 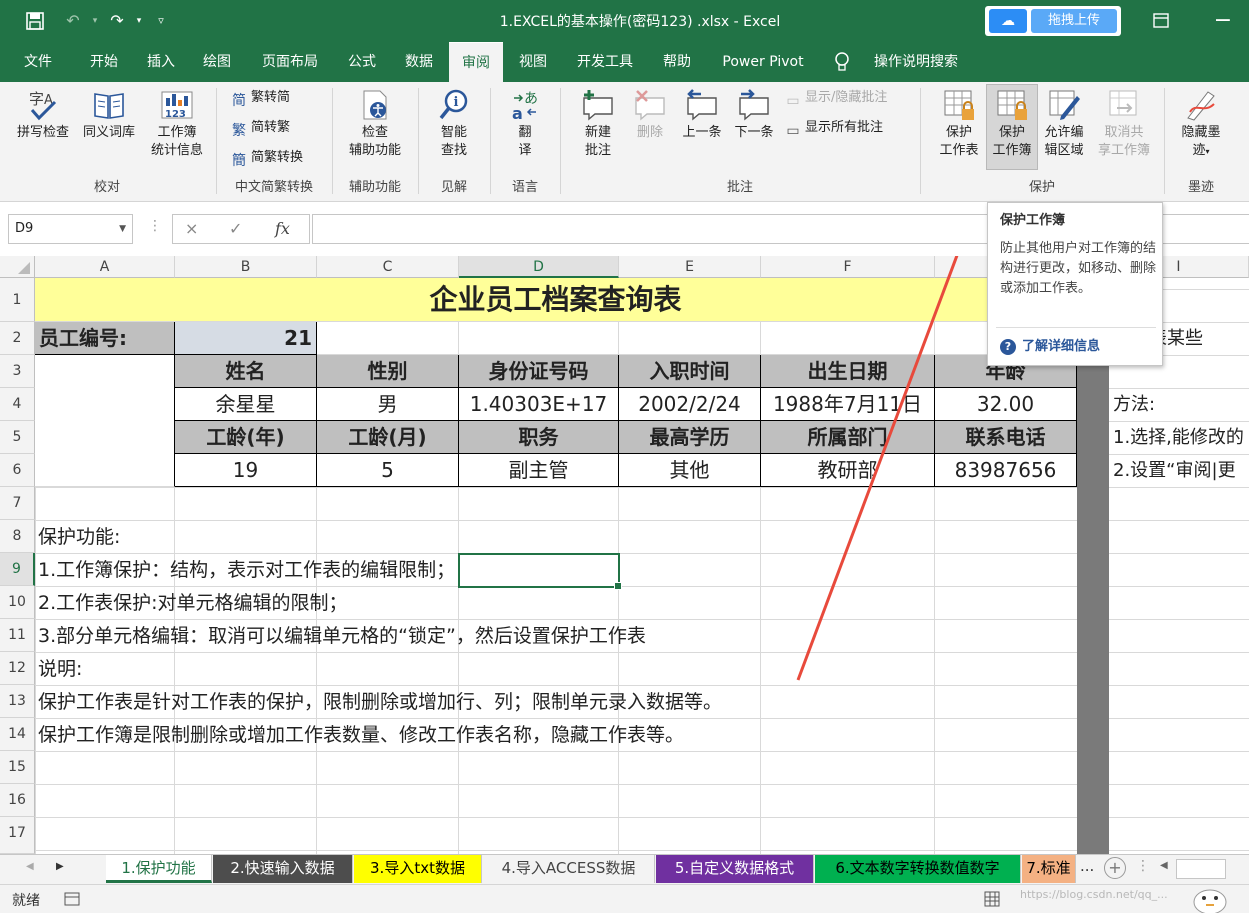 I want to click on row-header: 2, so click(x=17, y=338).